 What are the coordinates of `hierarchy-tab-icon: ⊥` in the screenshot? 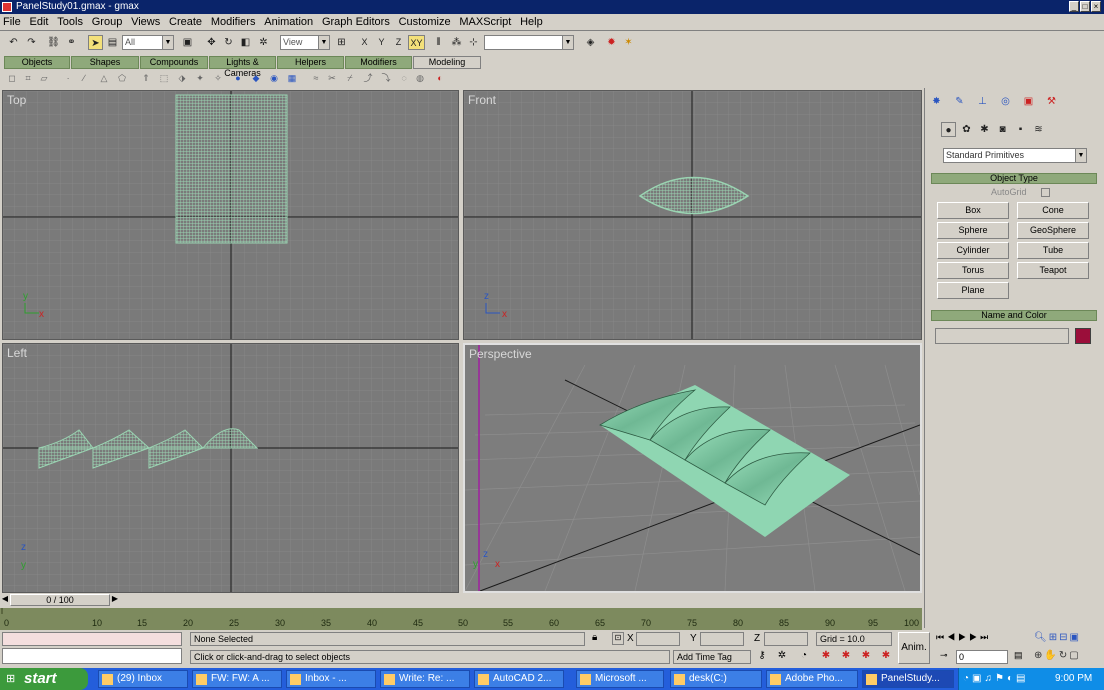 It's located at (982, 101).